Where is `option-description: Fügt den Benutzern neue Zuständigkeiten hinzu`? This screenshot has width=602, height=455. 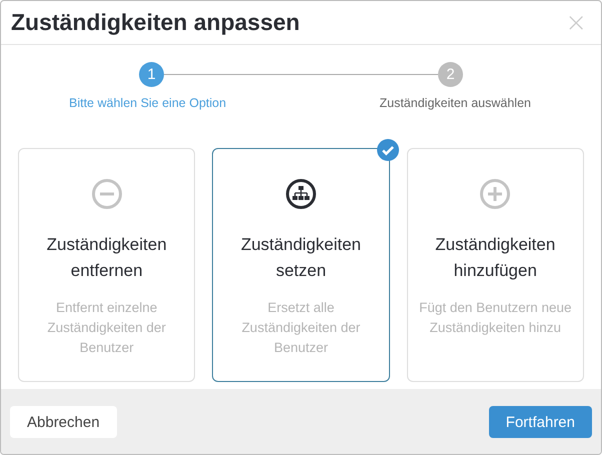 option-description: Fügt den Benutzern neue Zuständigkeiten hinzu is located at coordinates (495, 318).